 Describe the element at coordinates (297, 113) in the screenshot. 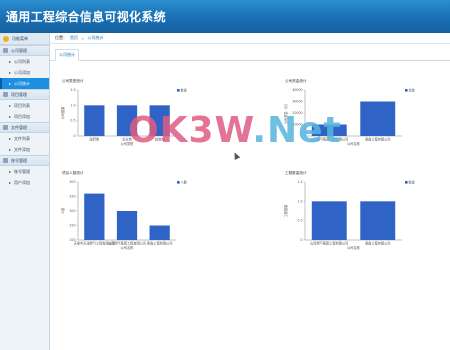

I see `y-tick-label: 20000` at that location.